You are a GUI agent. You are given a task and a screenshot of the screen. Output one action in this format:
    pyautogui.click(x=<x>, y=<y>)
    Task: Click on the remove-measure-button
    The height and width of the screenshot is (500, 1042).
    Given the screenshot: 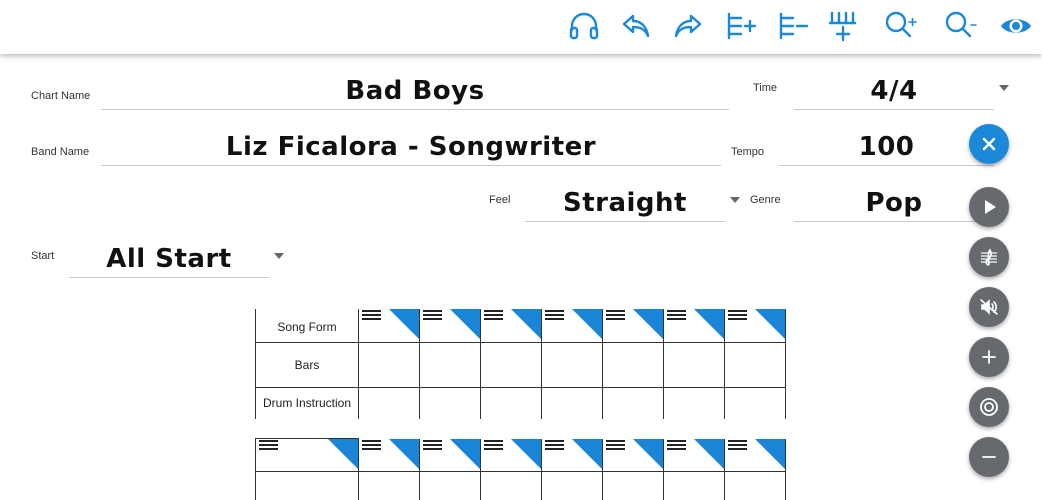 What is the action you would take?
    pyautogui.click(x=792, y=26)
    